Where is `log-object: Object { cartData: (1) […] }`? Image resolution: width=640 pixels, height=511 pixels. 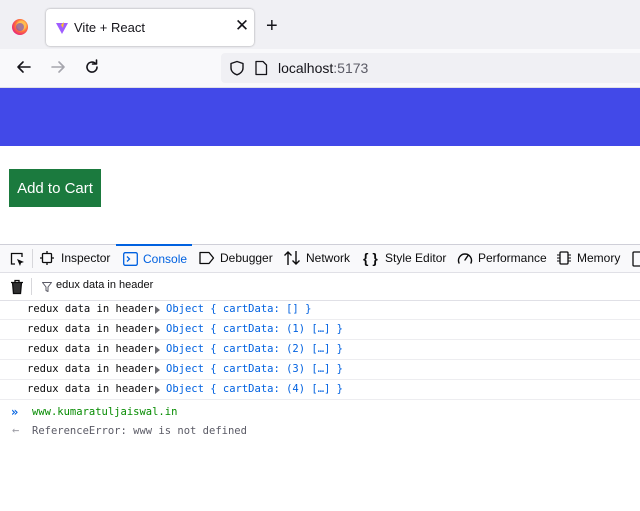 log-object: Object { cartData: (1) […] } is located at coordinates (254, 329).